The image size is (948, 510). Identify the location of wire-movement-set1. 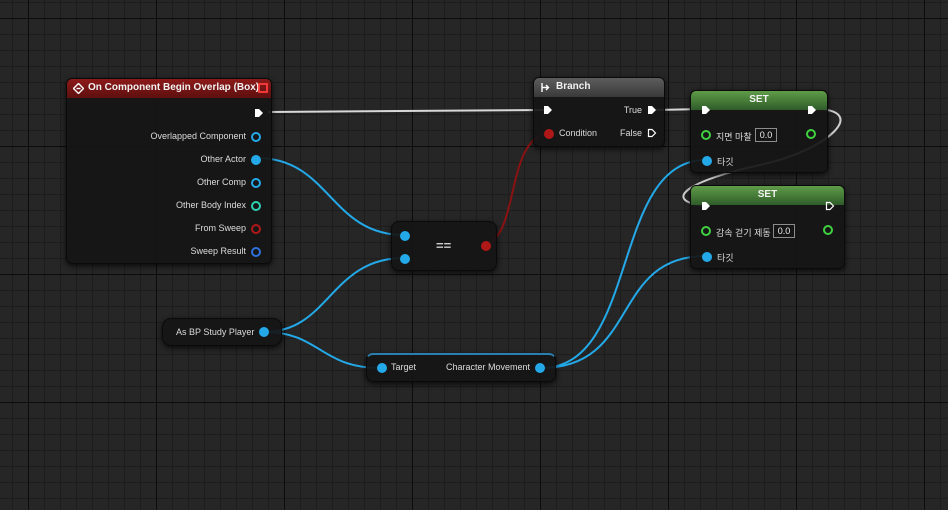
(623, 264).